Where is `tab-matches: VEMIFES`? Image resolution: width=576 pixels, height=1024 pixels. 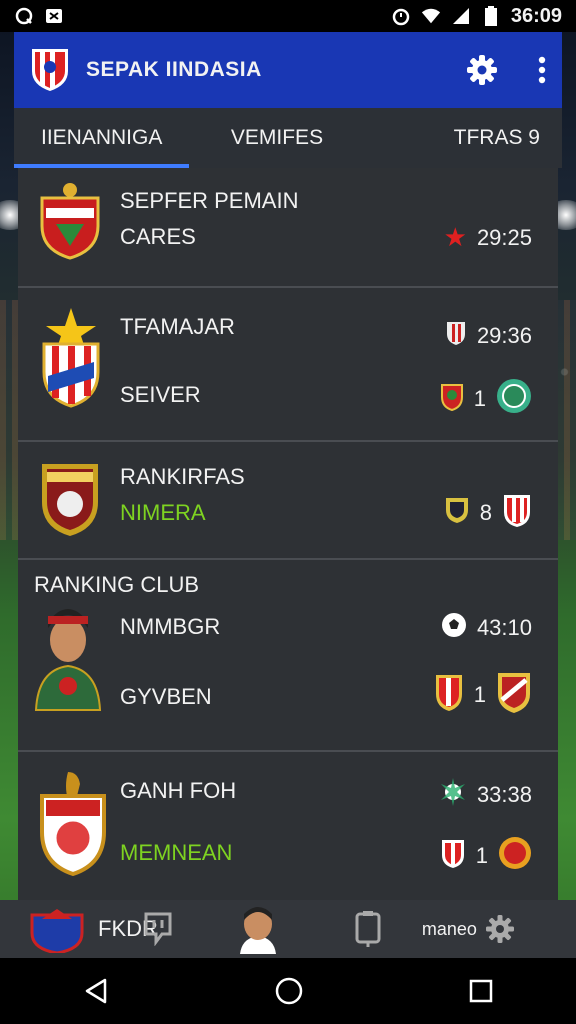
tab-matches: VEMIFES is located at coordinates (276, 138).